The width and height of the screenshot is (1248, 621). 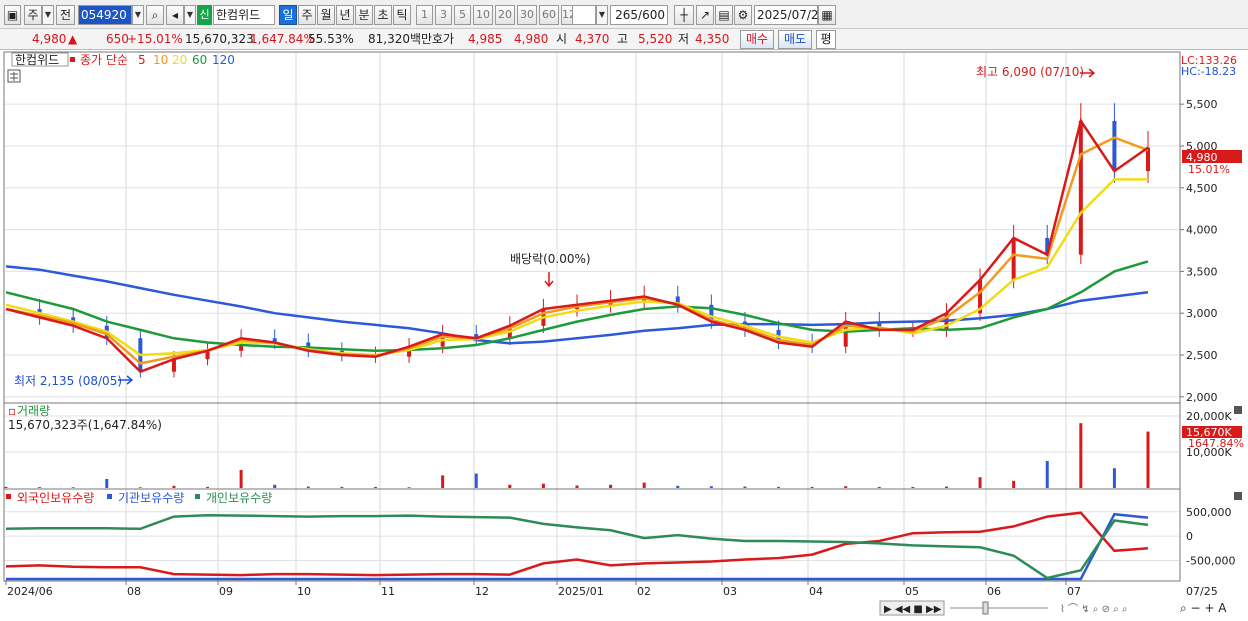 I want to click on volume-panel-marker: ▫, so click(x=12, y=411).